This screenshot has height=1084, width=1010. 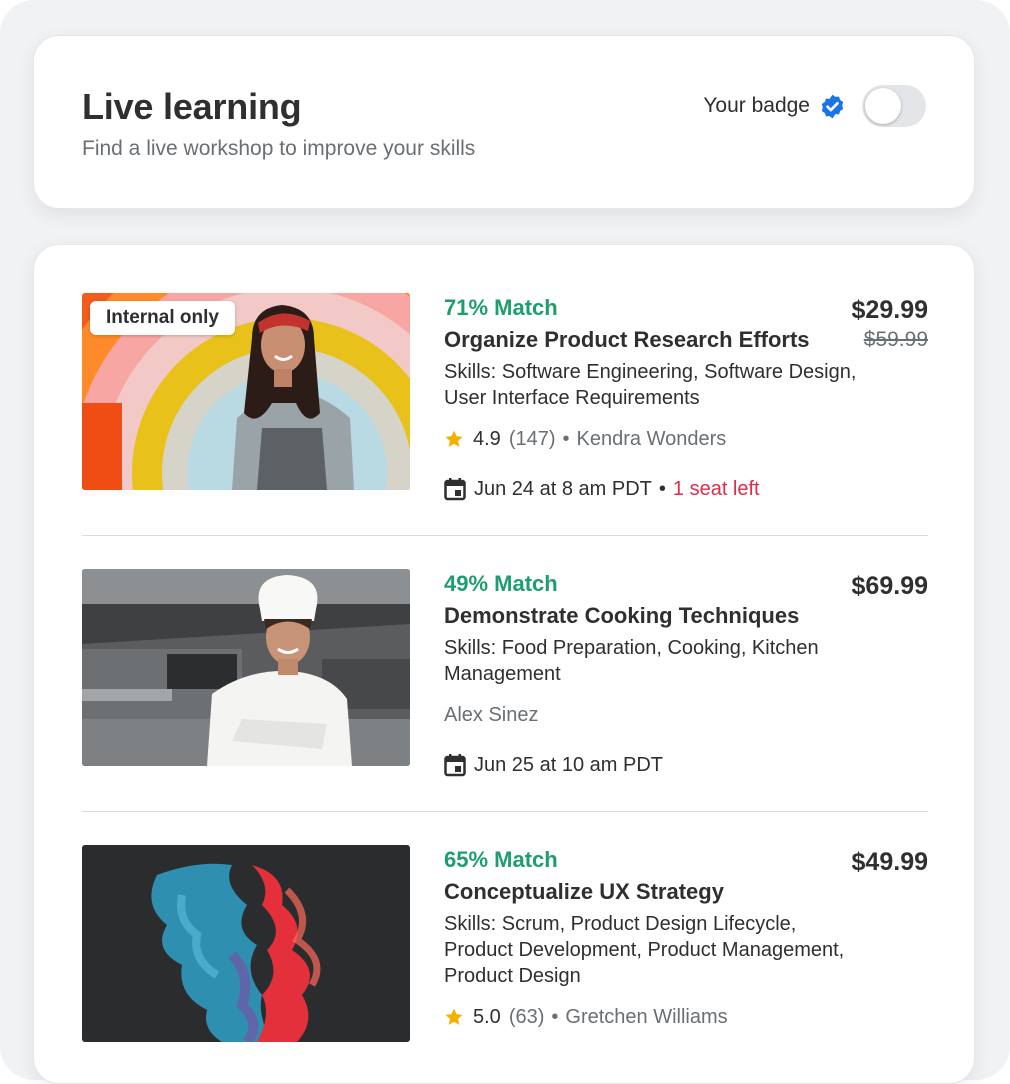 I want to click on rating-count: (147), so click(x=532, y=439).